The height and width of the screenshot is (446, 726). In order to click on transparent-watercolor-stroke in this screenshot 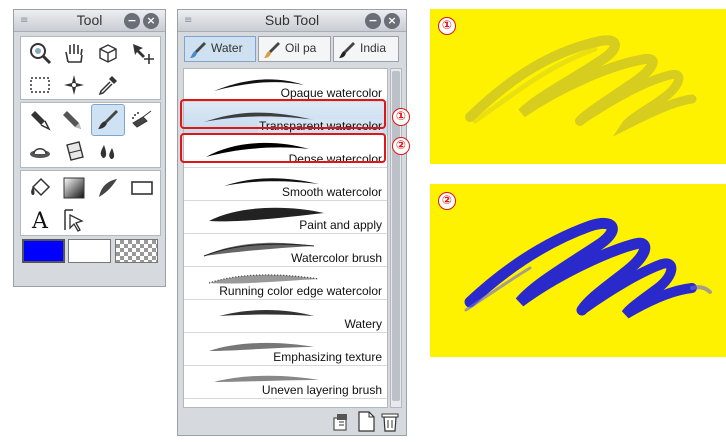, I will do `click(581, 86)`.